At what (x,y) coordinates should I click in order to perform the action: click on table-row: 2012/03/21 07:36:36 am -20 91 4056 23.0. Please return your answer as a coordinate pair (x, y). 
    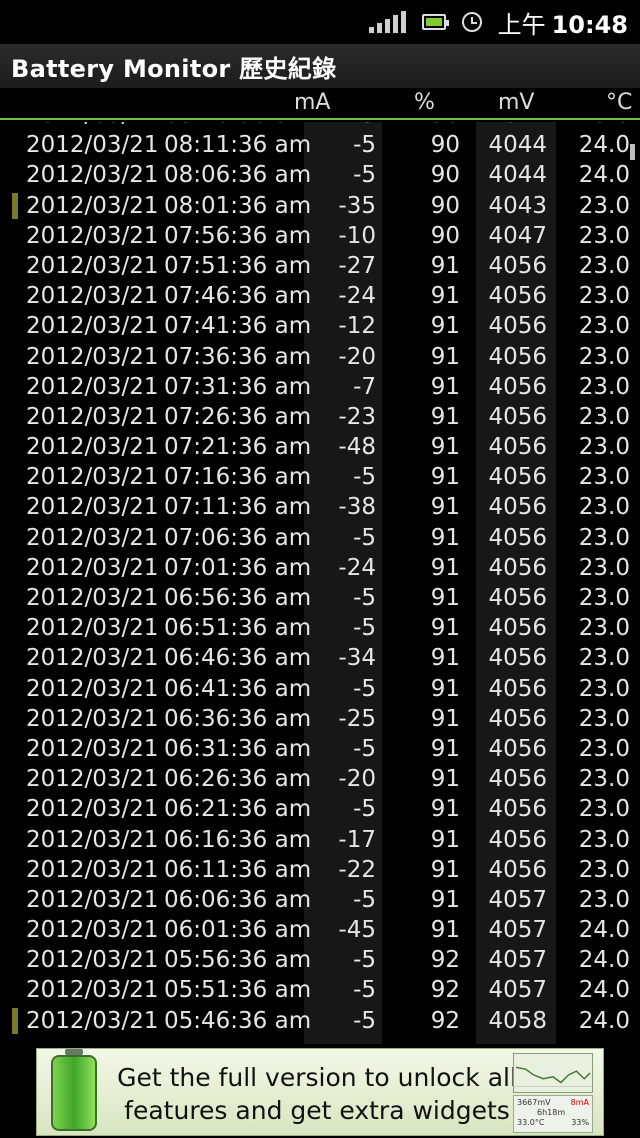
    Looking at the image, I should click on (320, 357).